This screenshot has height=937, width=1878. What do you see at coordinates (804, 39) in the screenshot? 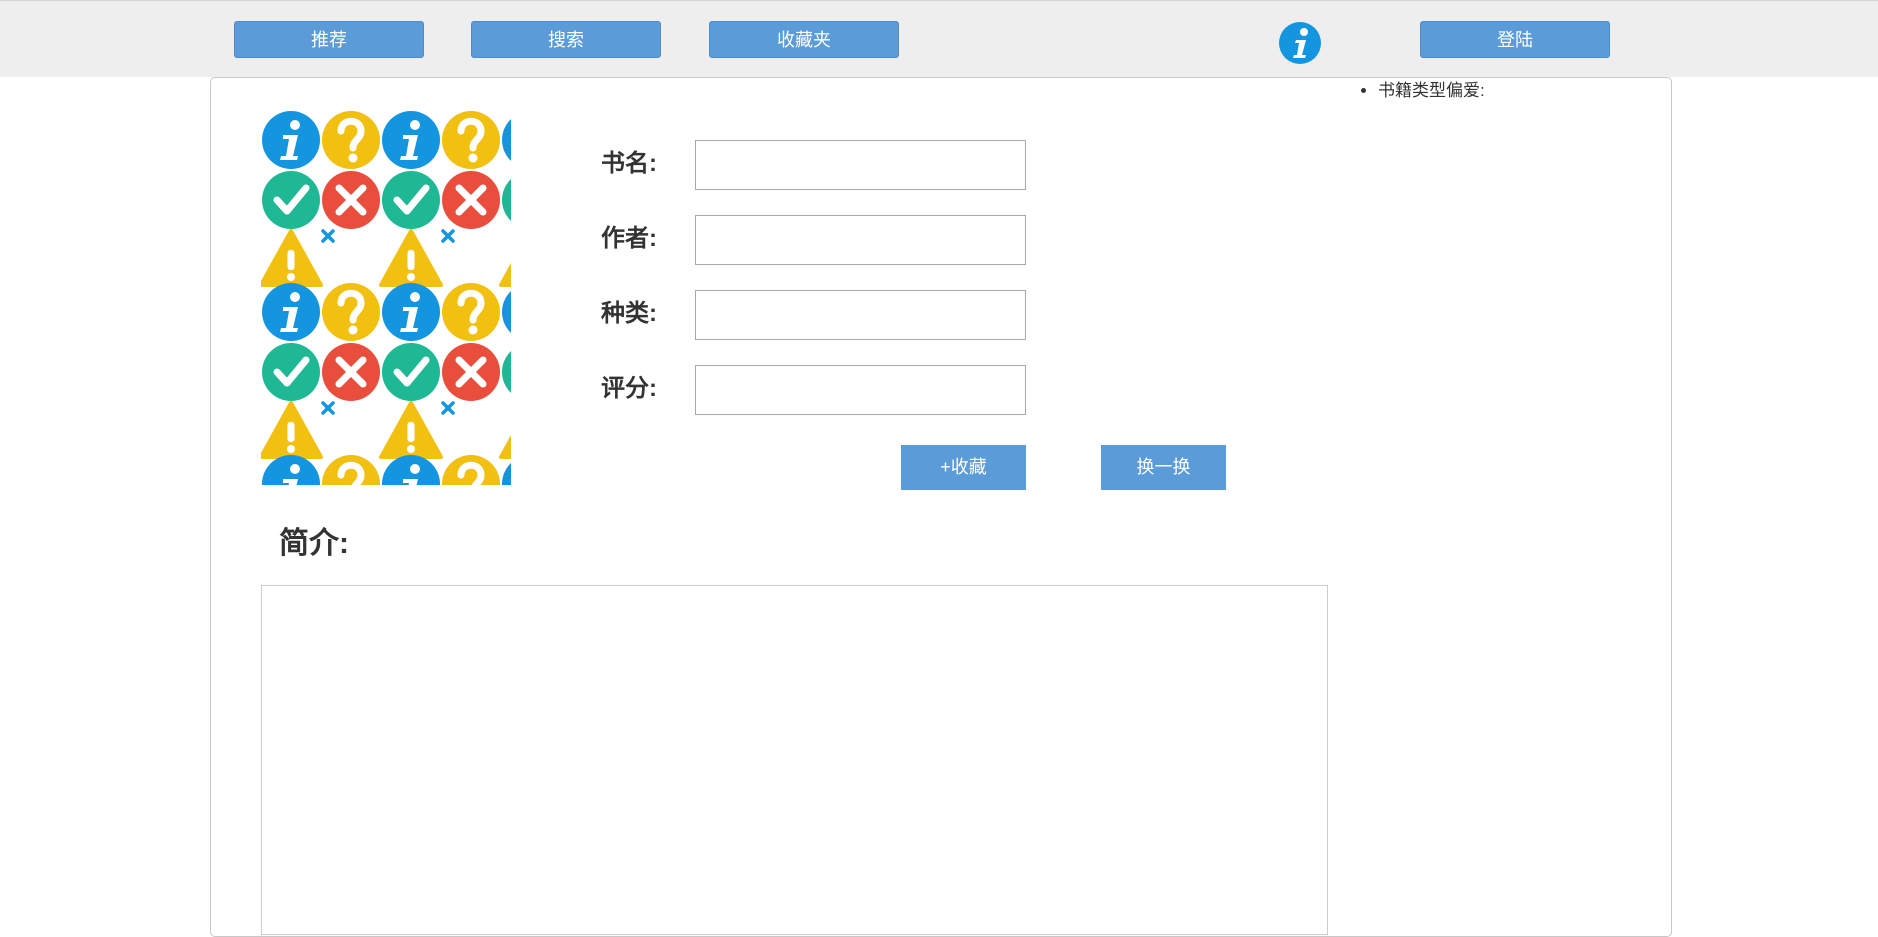
I see `favorites-button: 收藏夹` at bounding box center [804, 39].